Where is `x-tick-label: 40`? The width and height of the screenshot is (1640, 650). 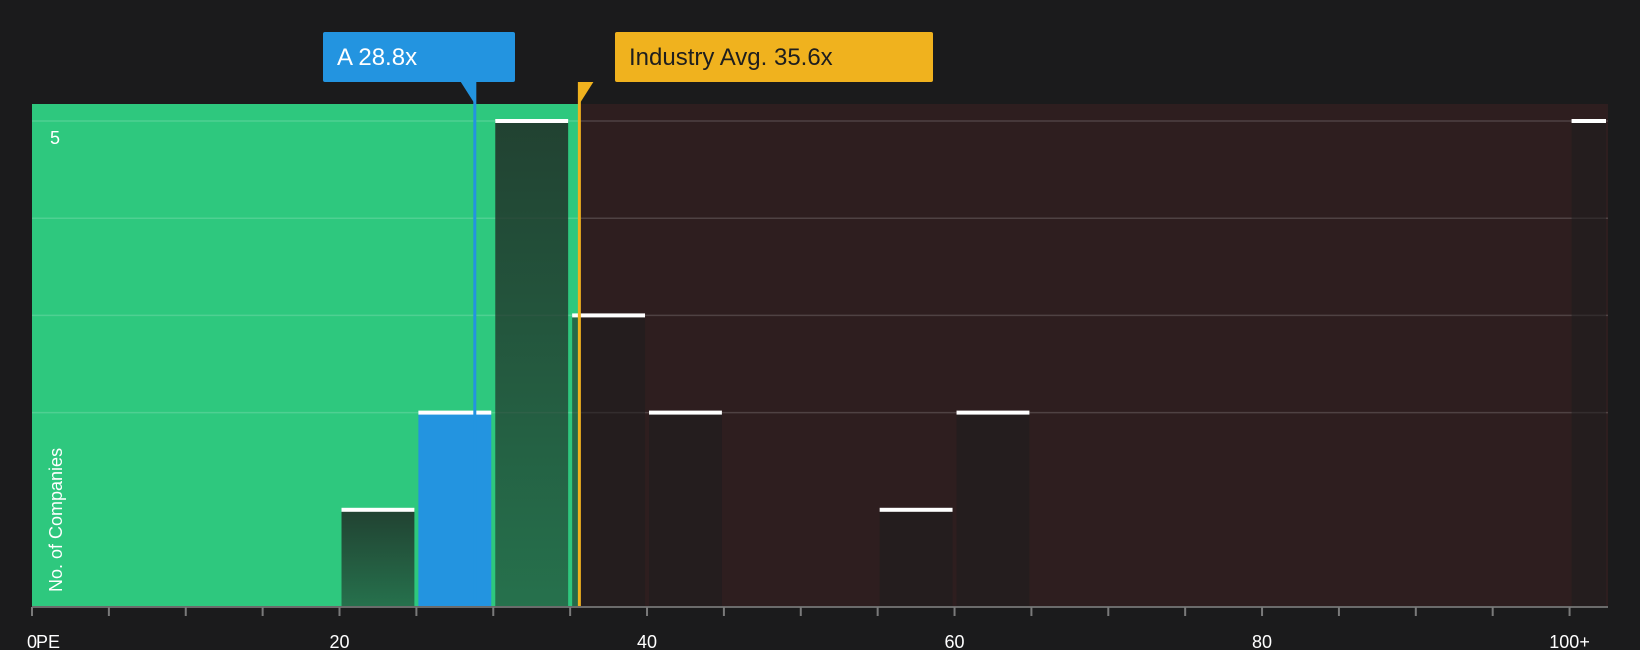
x-tick-label: 40 is located at coordinates (647, 641).